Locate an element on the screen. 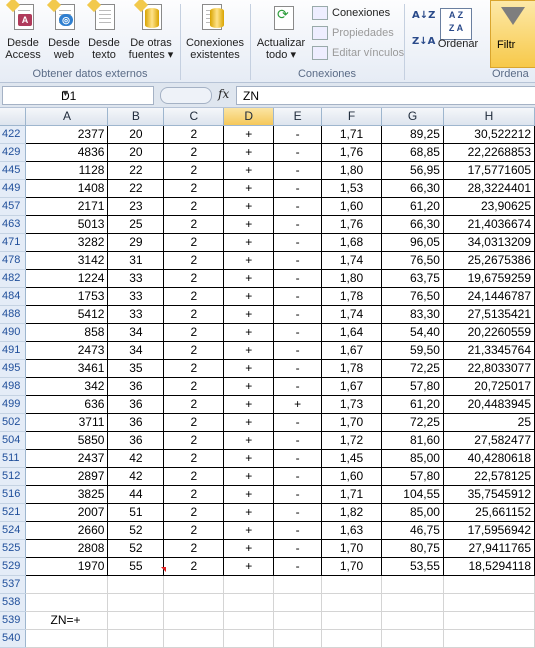 The image size is (535, 648). select-all-corner is located at coordinates (13, 117).